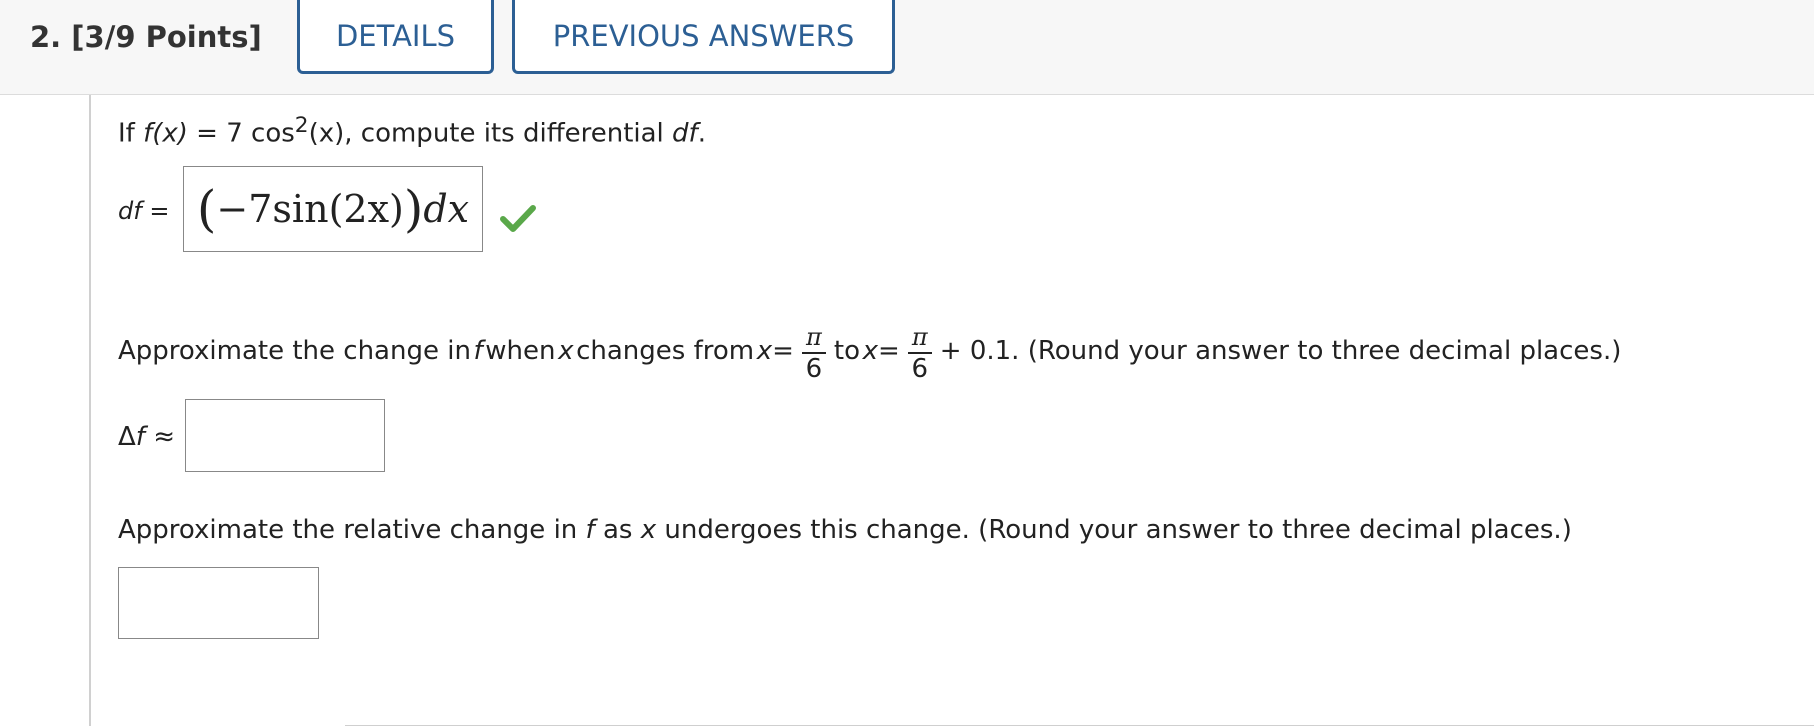 The width and height of the screenshot is (1814, 726). What do you see at coordinates (244, 209) in the screenshot?
I see `coefficient: −7` at bounding box center [244, 209].